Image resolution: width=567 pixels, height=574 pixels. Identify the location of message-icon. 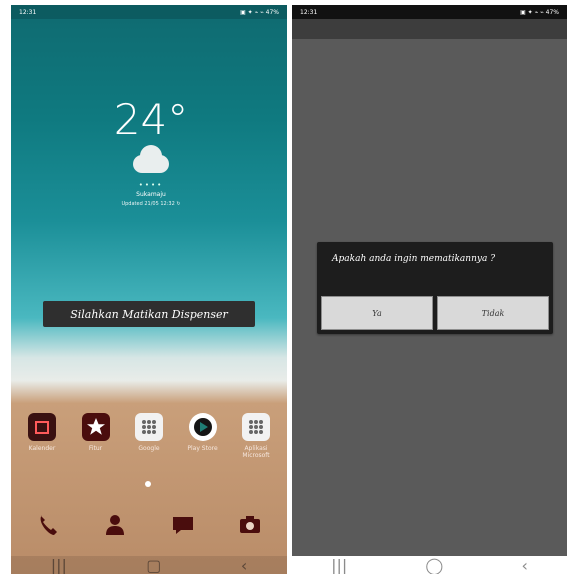
(183, 525).